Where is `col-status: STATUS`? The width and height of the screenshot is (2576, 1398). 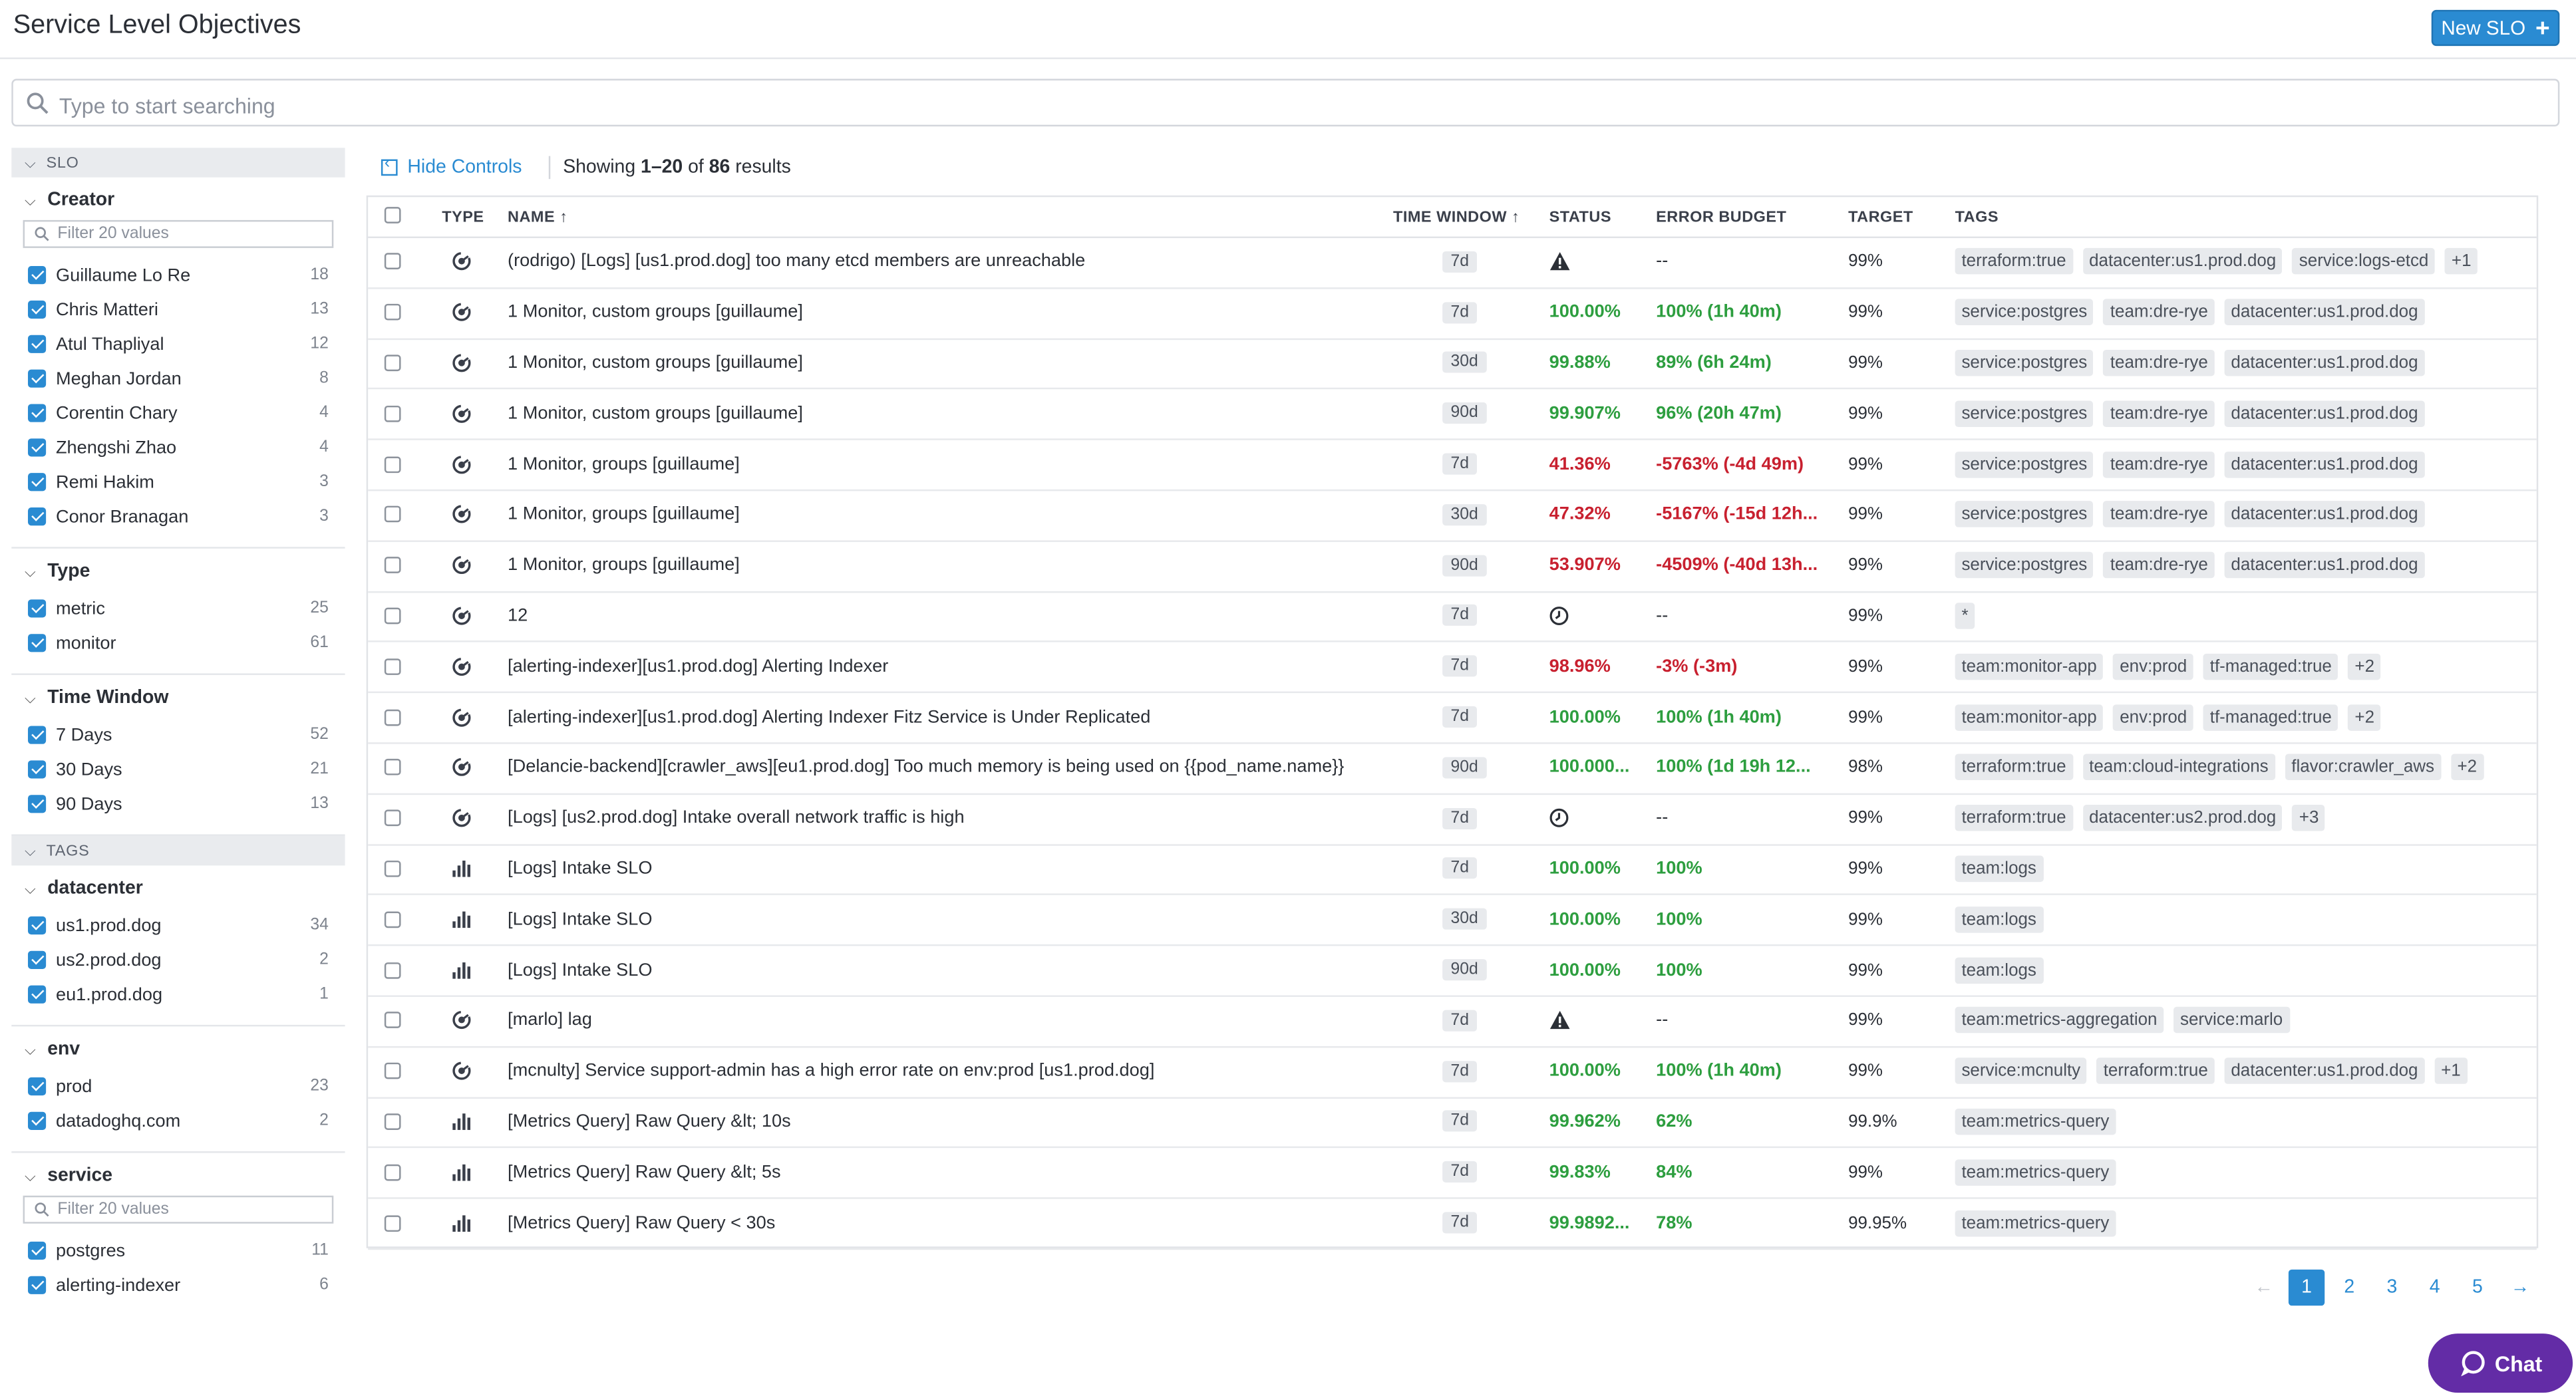 col-status: STATUS is located at coordinates (1580, 218).